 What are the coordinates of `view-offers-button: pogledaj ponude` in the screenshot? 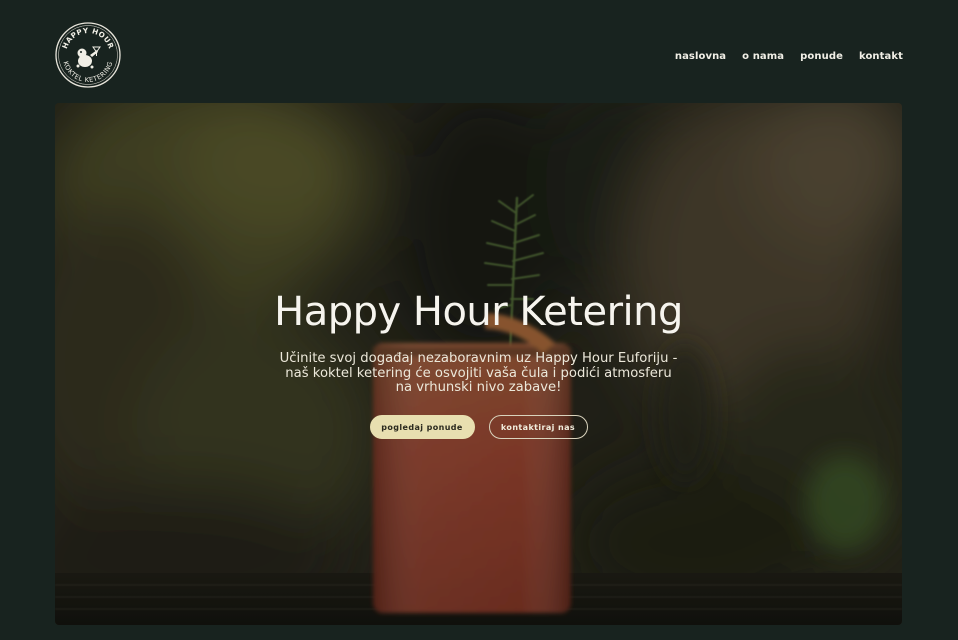 It's located at (422, 427).